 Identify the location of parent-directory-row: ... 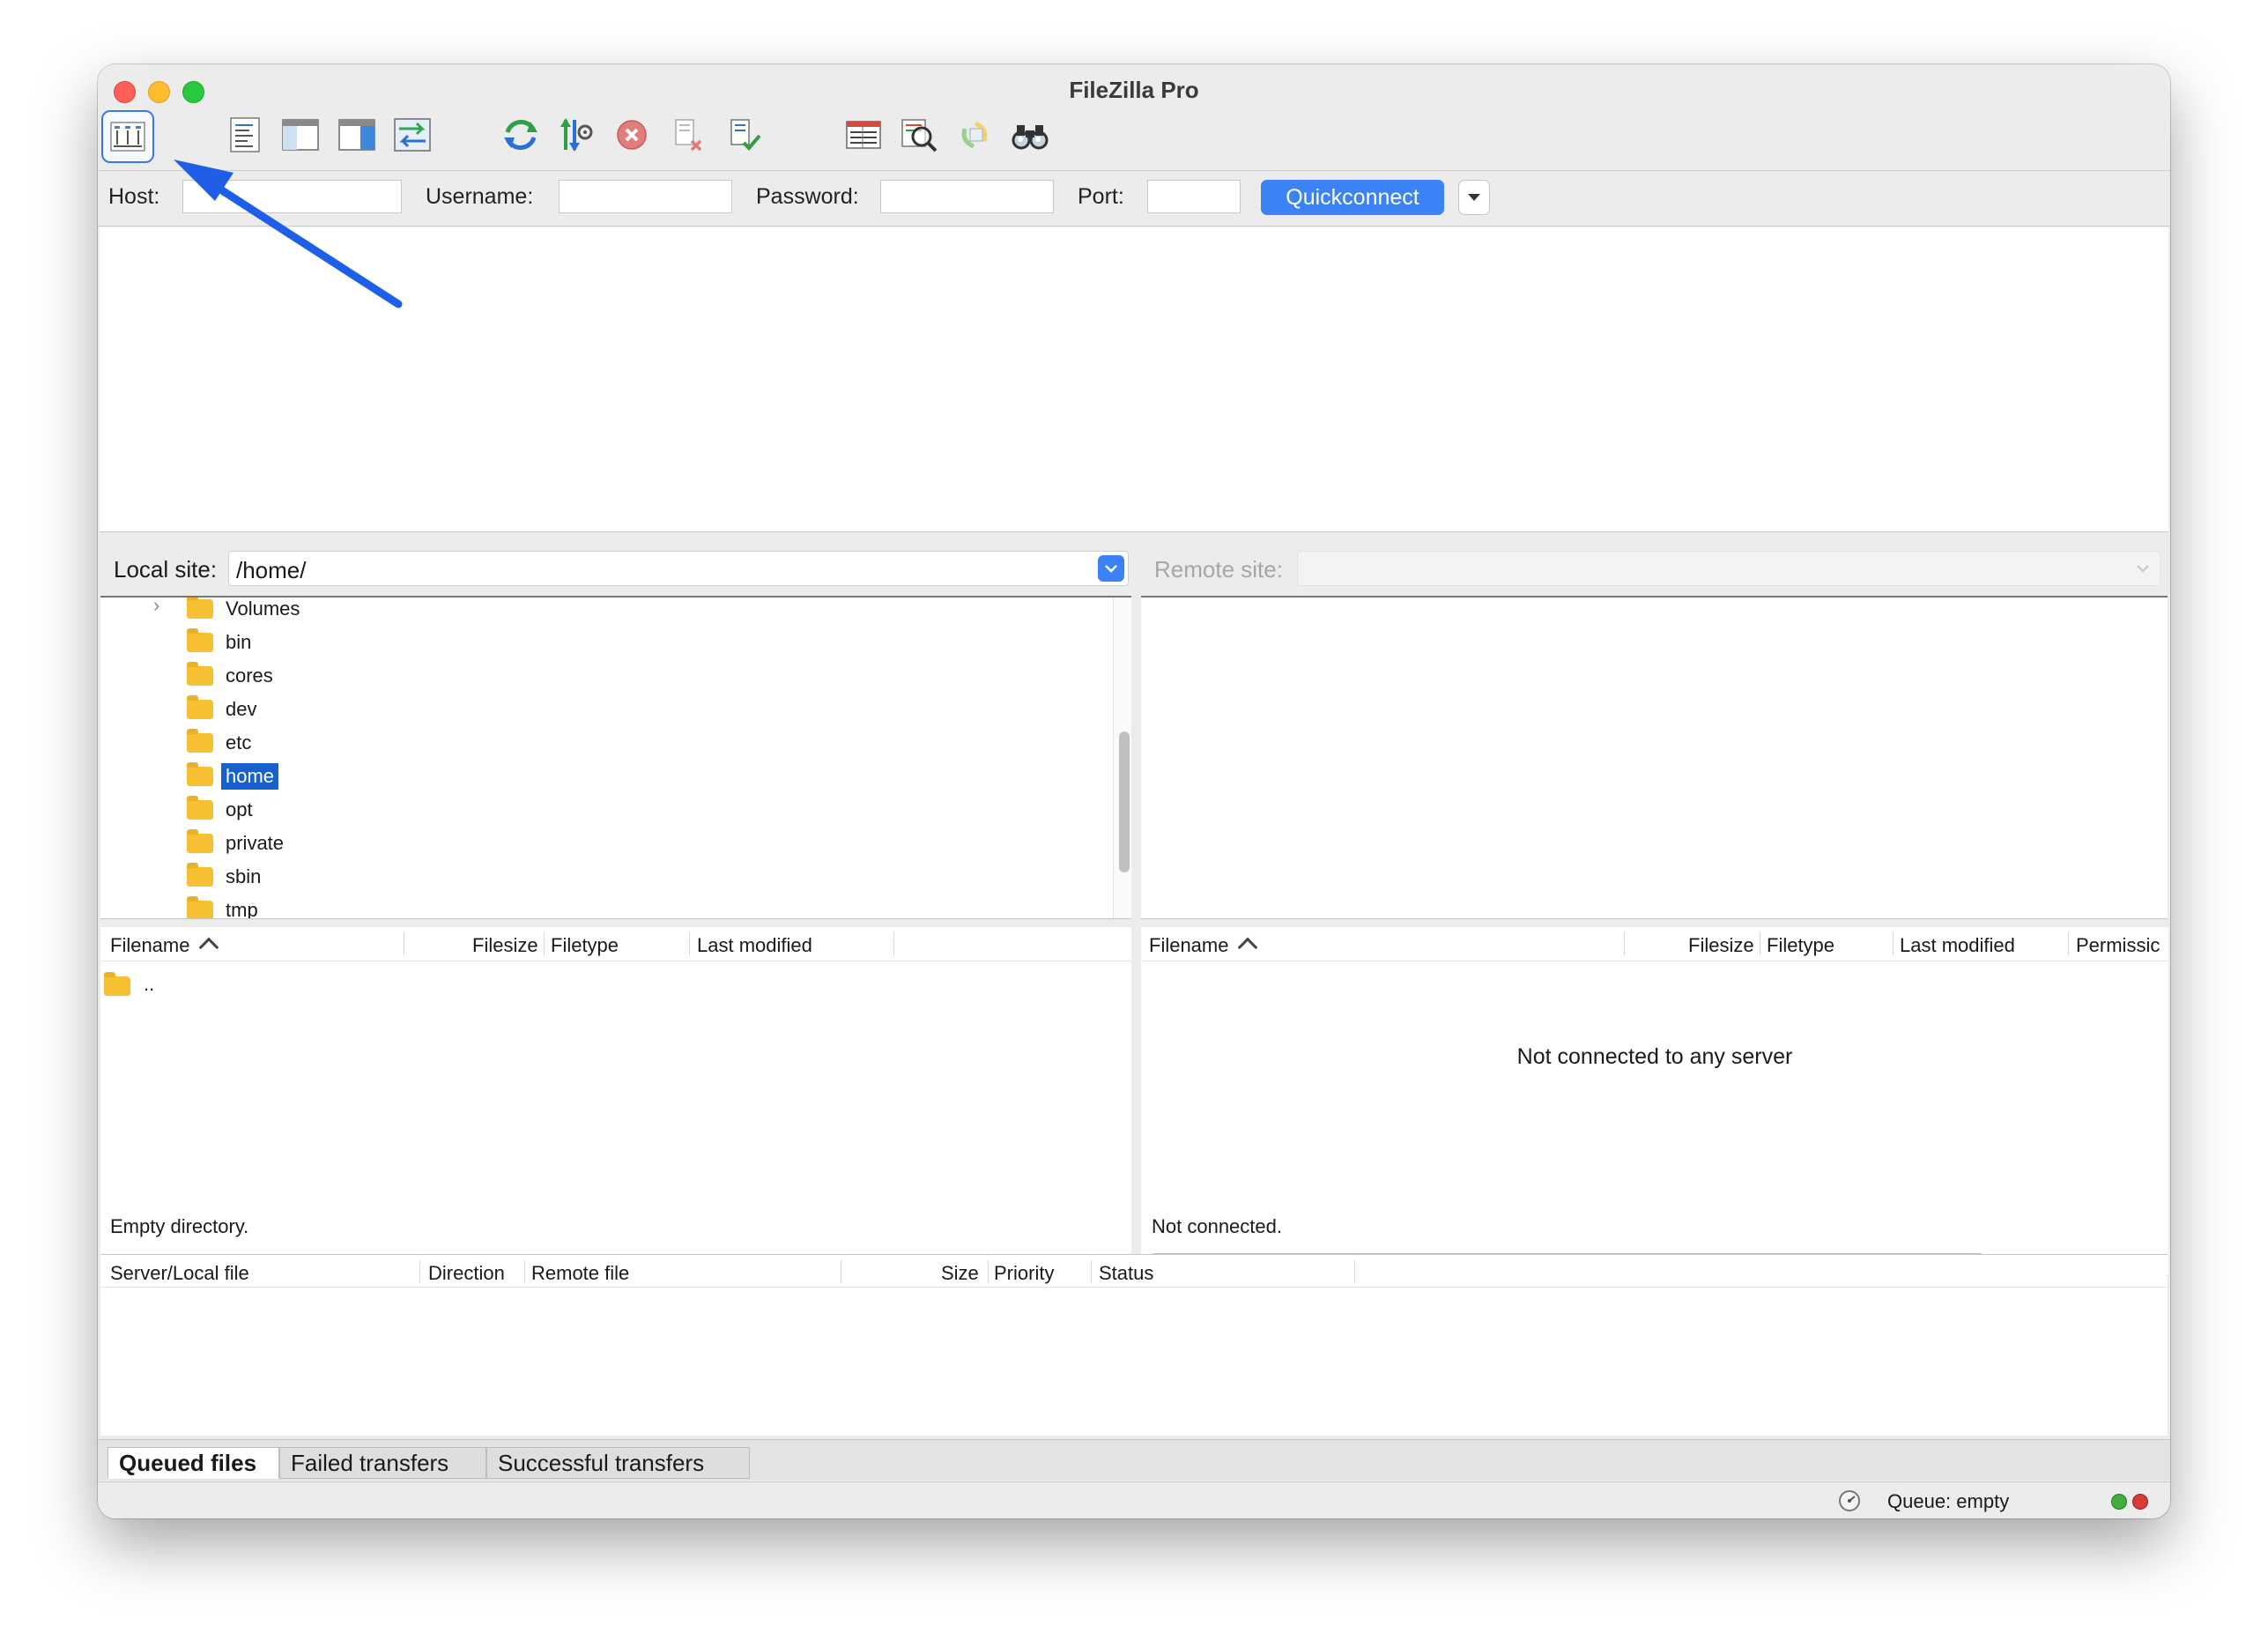
(192, 984).